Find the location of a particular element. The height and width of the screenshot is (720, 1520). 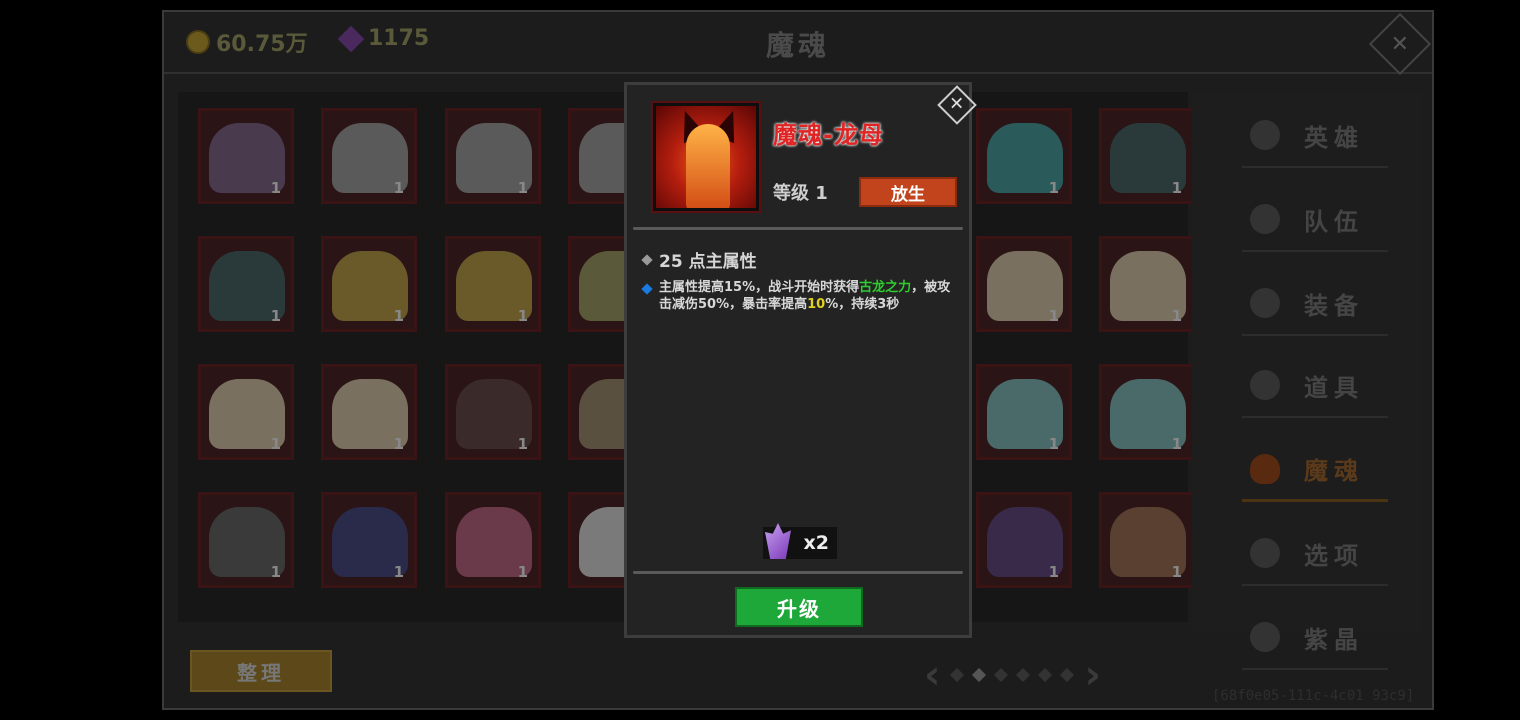

prev-page-icon: ‹ is located at coordinates (932, 675).